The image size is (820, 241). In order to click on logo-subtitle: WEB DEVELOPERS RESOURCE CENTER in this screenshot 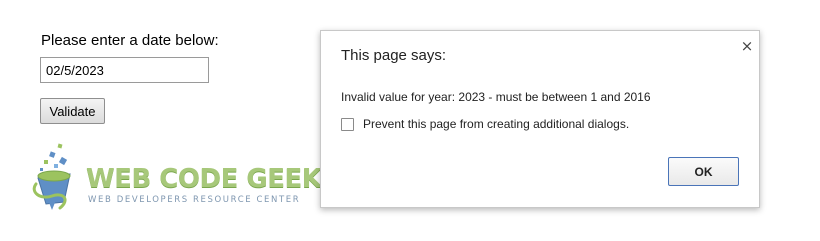, I will do `click(194, 200)`.